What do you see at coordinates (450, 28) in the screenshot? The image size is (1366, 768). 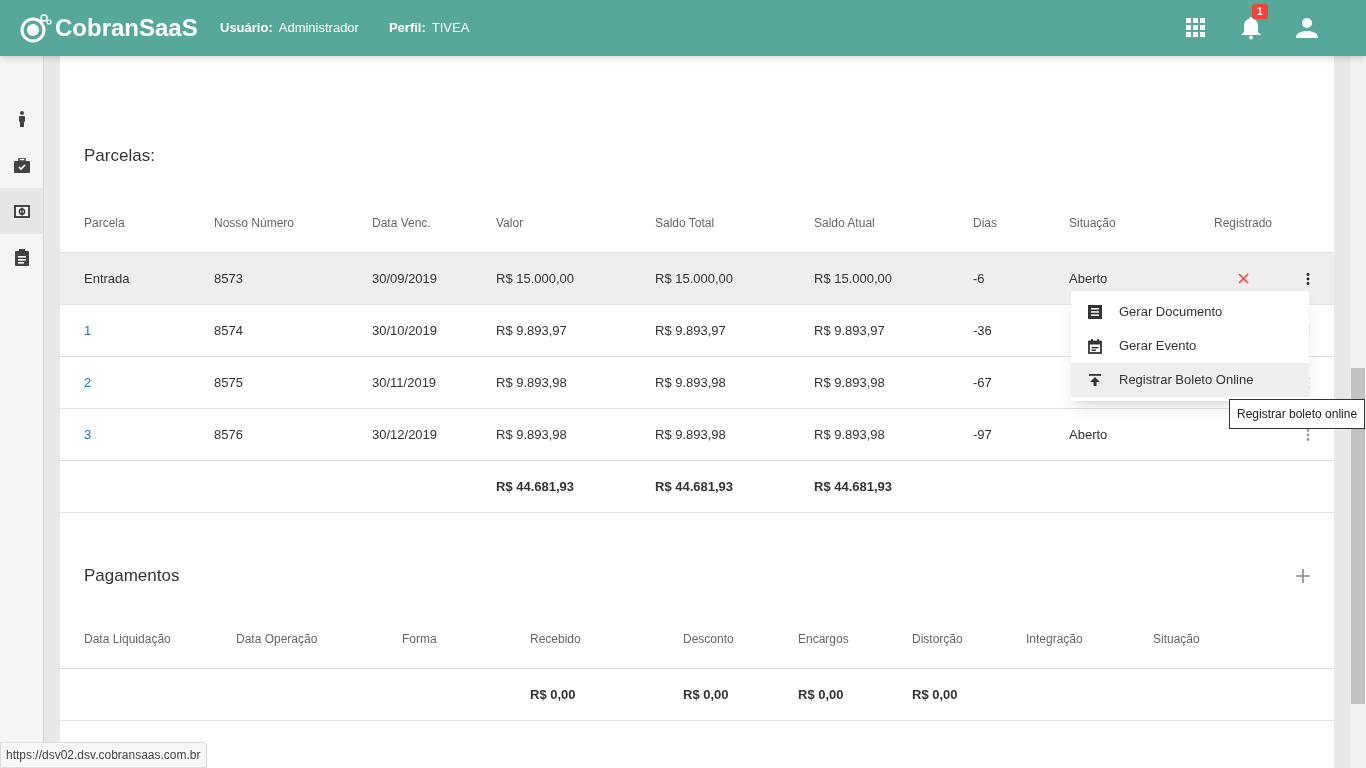 I see `profile-name: TIVEA` at bounding box center [450, 28].